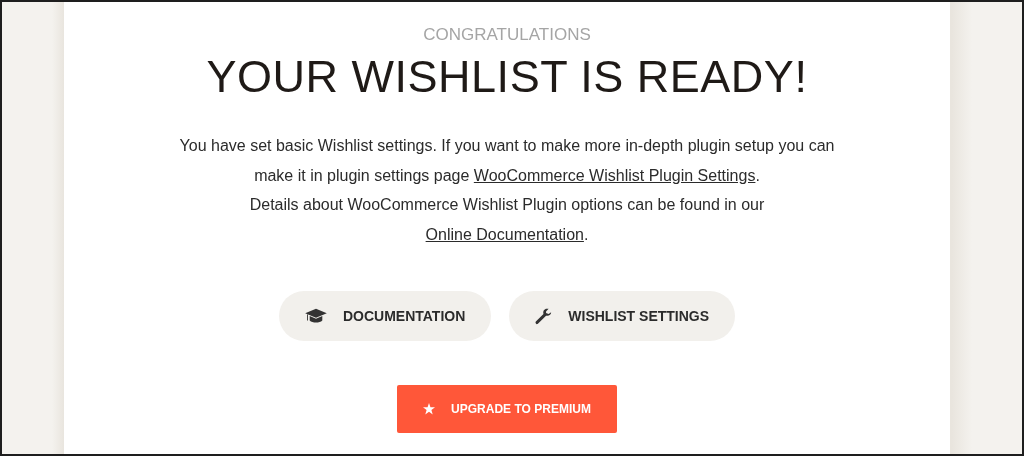  I want to click on documentation-button: DOCUMENTATION, so click(385, 316).